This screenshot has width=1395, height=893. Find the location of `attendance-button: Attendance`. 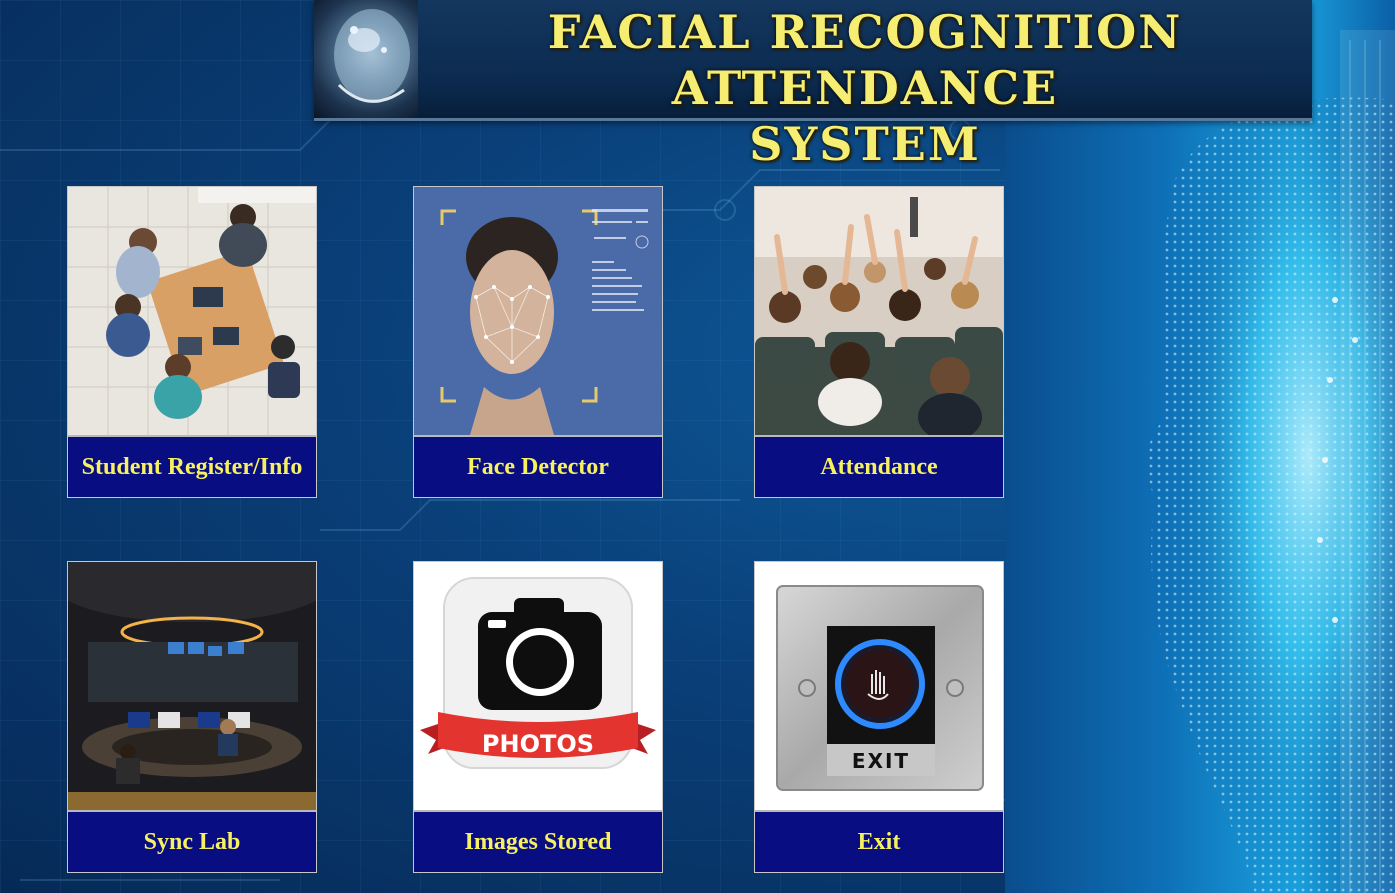

attendance-button: Attendance is located at coordinates (879, 342).